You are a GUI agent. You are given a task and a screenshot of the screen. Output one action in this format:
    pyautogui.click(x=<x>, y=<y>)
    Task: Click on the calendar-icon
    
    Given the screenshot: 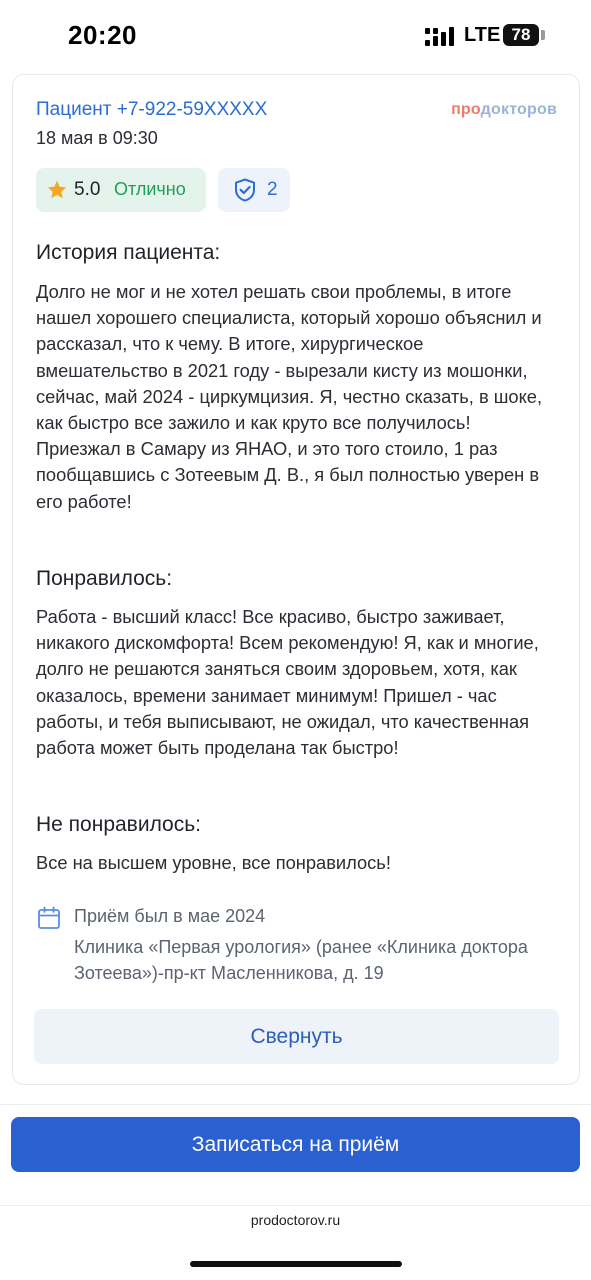 What is the action you would take?
    pyautogui.click(x=49, y=917)
    